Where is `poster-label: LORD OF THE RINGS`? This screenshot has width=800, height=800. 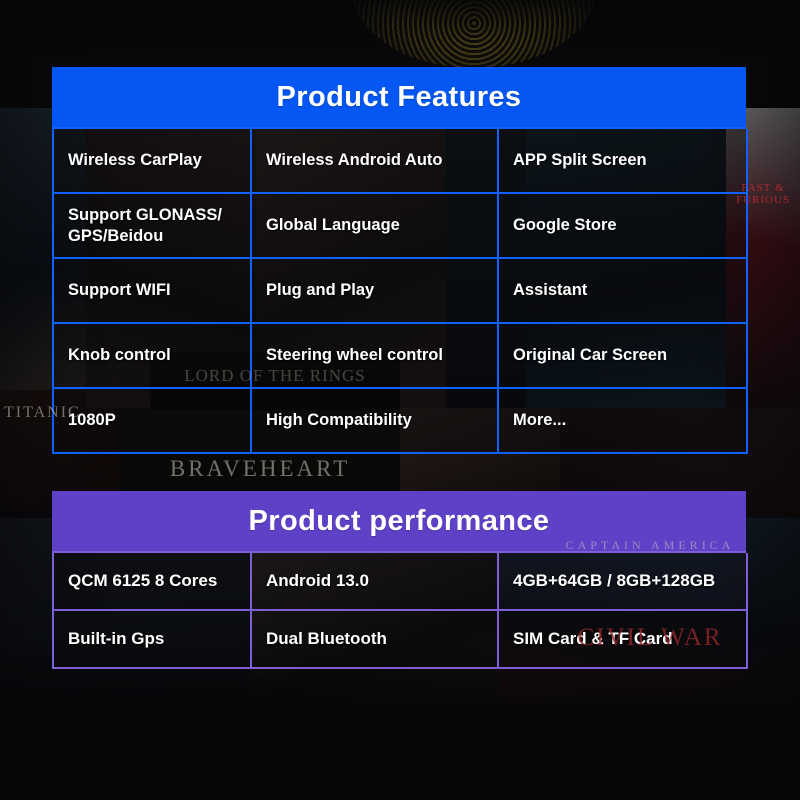
poster-label: LORD OF THE RINGS is located at coordinates (275, 375).